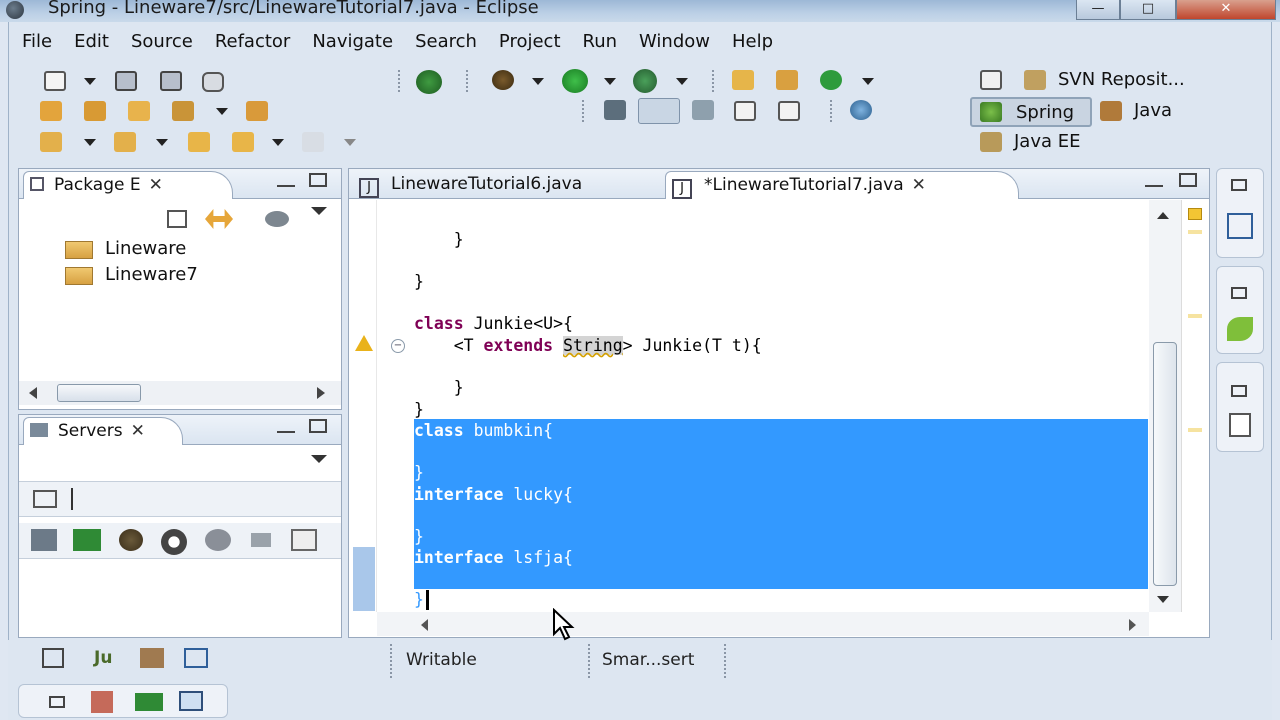 Image resolution: width=1280 pixels, height=720 pixels. Describe the element at coordinates (199, 142) in the screenshot. I see `last-edit-icon` at that location.